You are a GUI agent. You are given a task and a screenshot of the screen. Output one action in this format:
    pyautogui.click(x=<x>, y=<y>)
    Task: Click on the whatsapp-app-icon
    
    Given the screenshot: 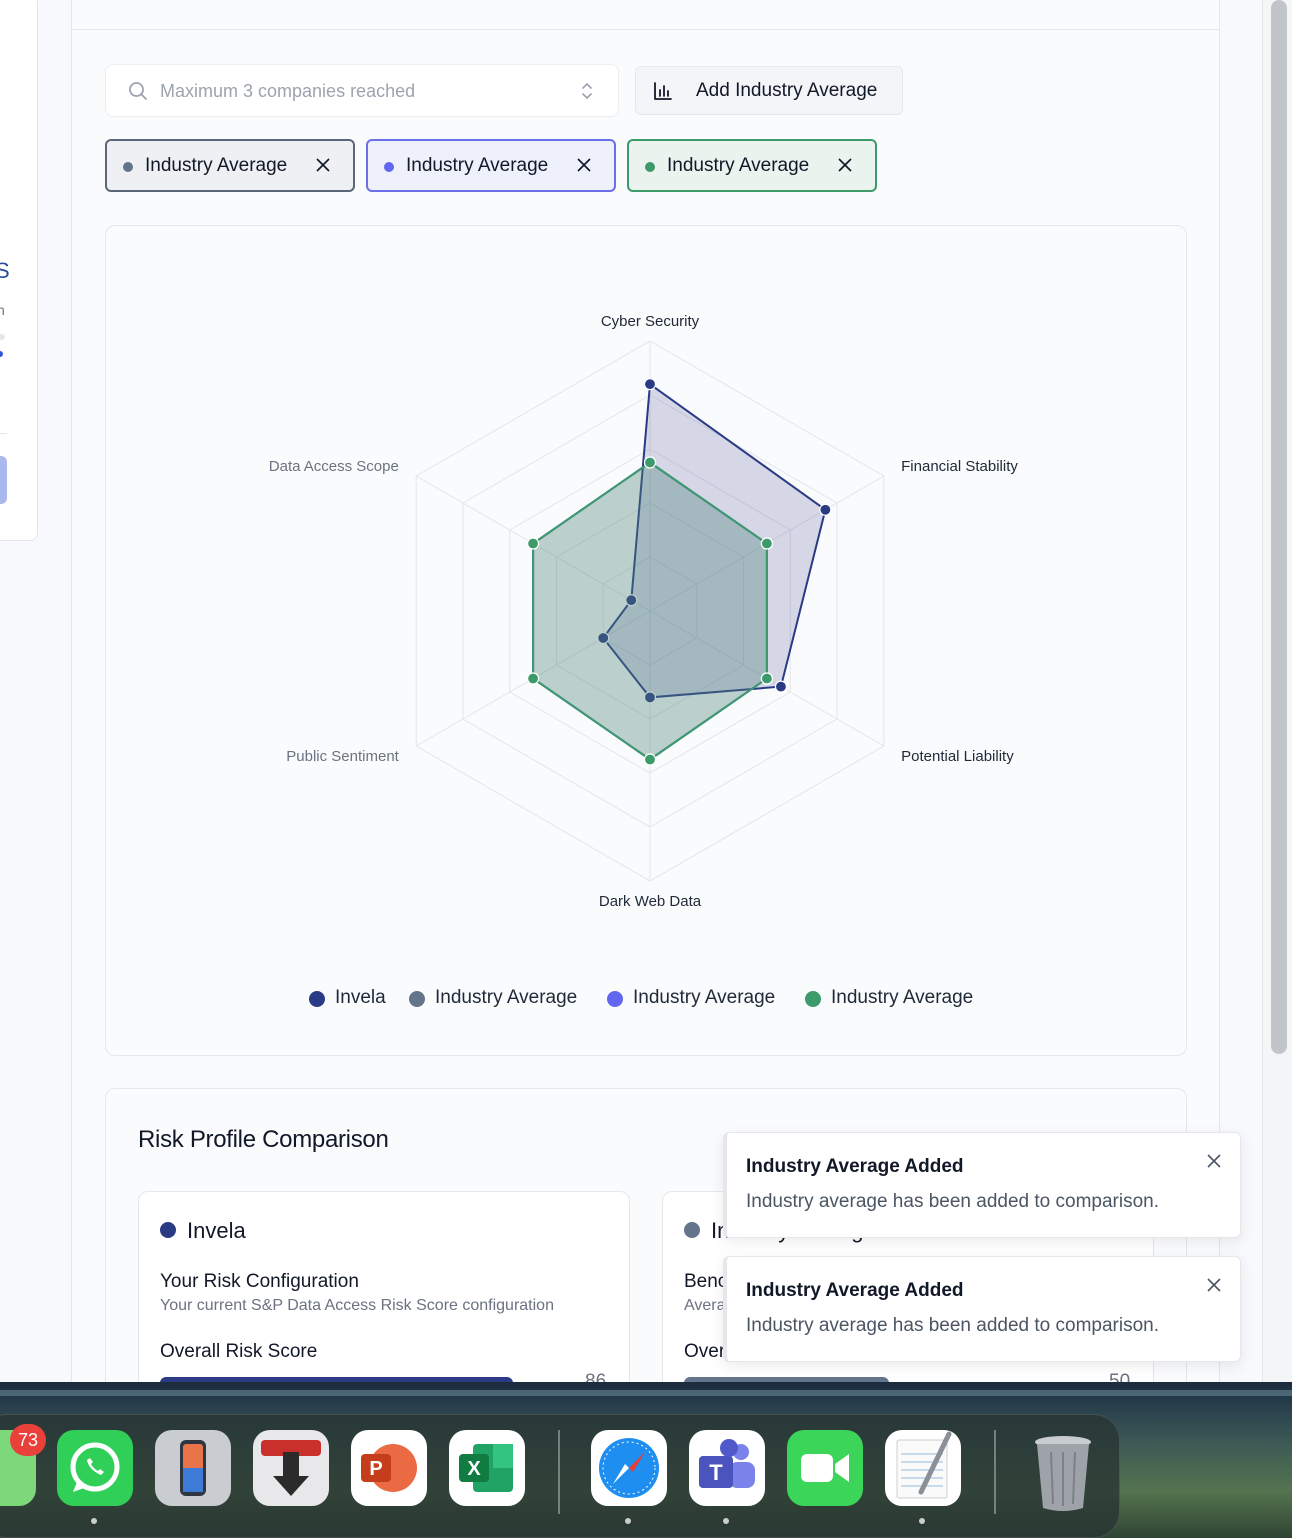 What is the action you would take?
    pyautogui.click(x=95, y=1468)
    